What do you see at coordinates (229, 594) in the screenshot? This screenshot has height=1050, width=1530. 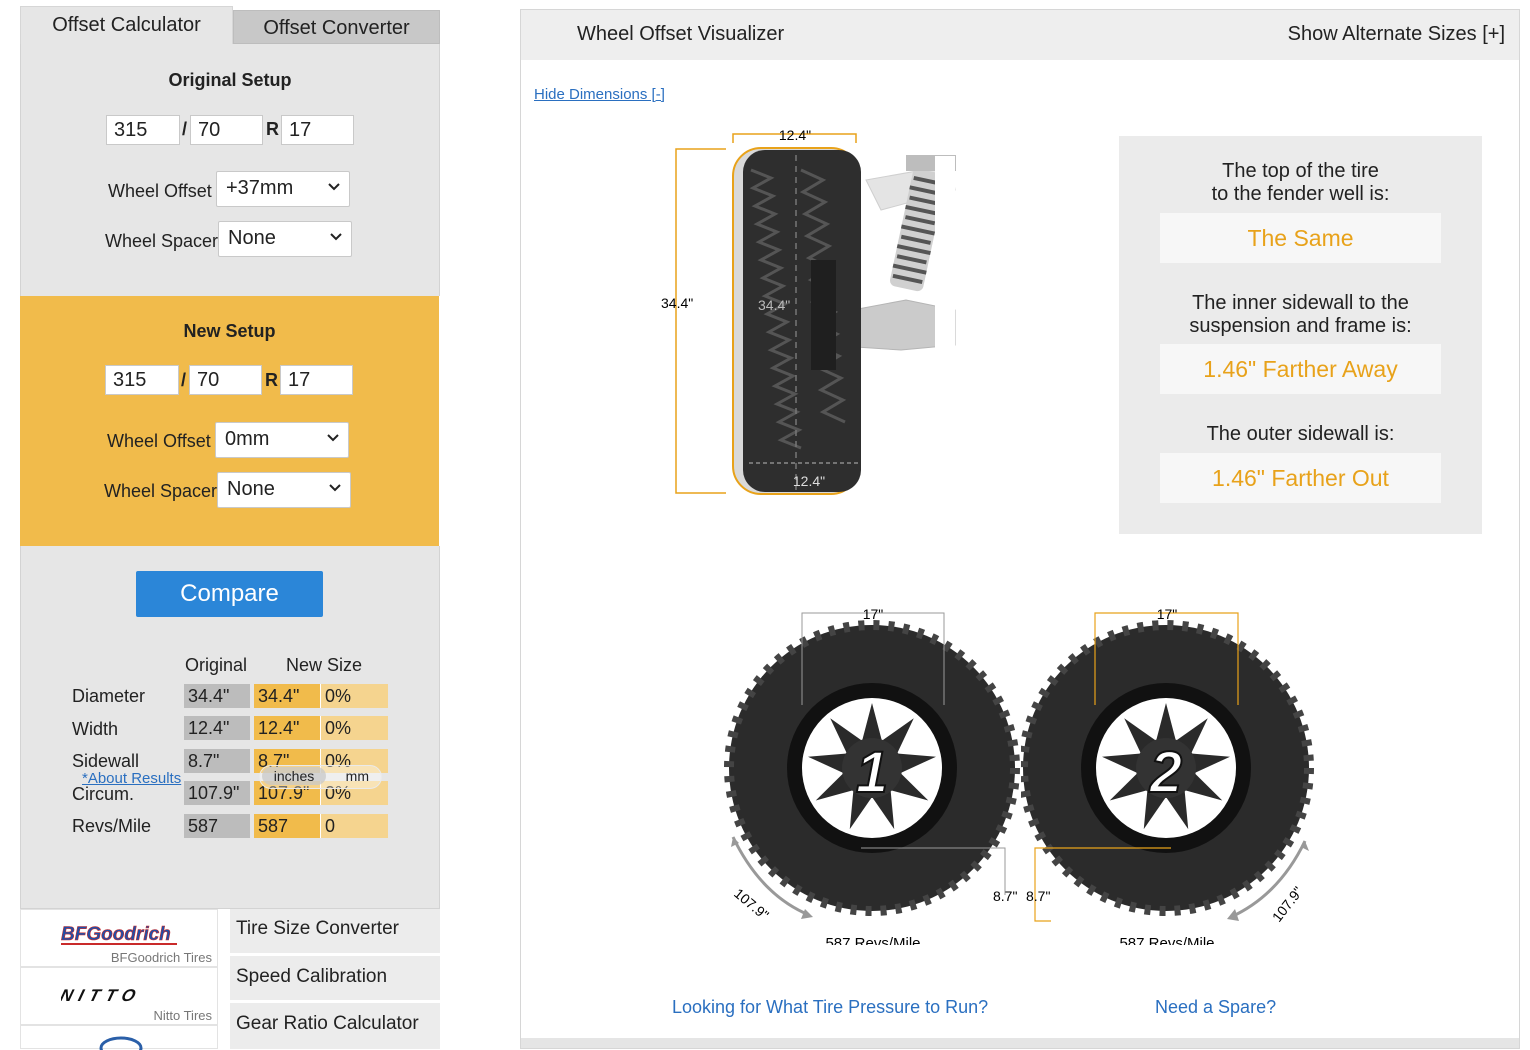 I see `compare-button: Compare` at bounding box center [229, 594].